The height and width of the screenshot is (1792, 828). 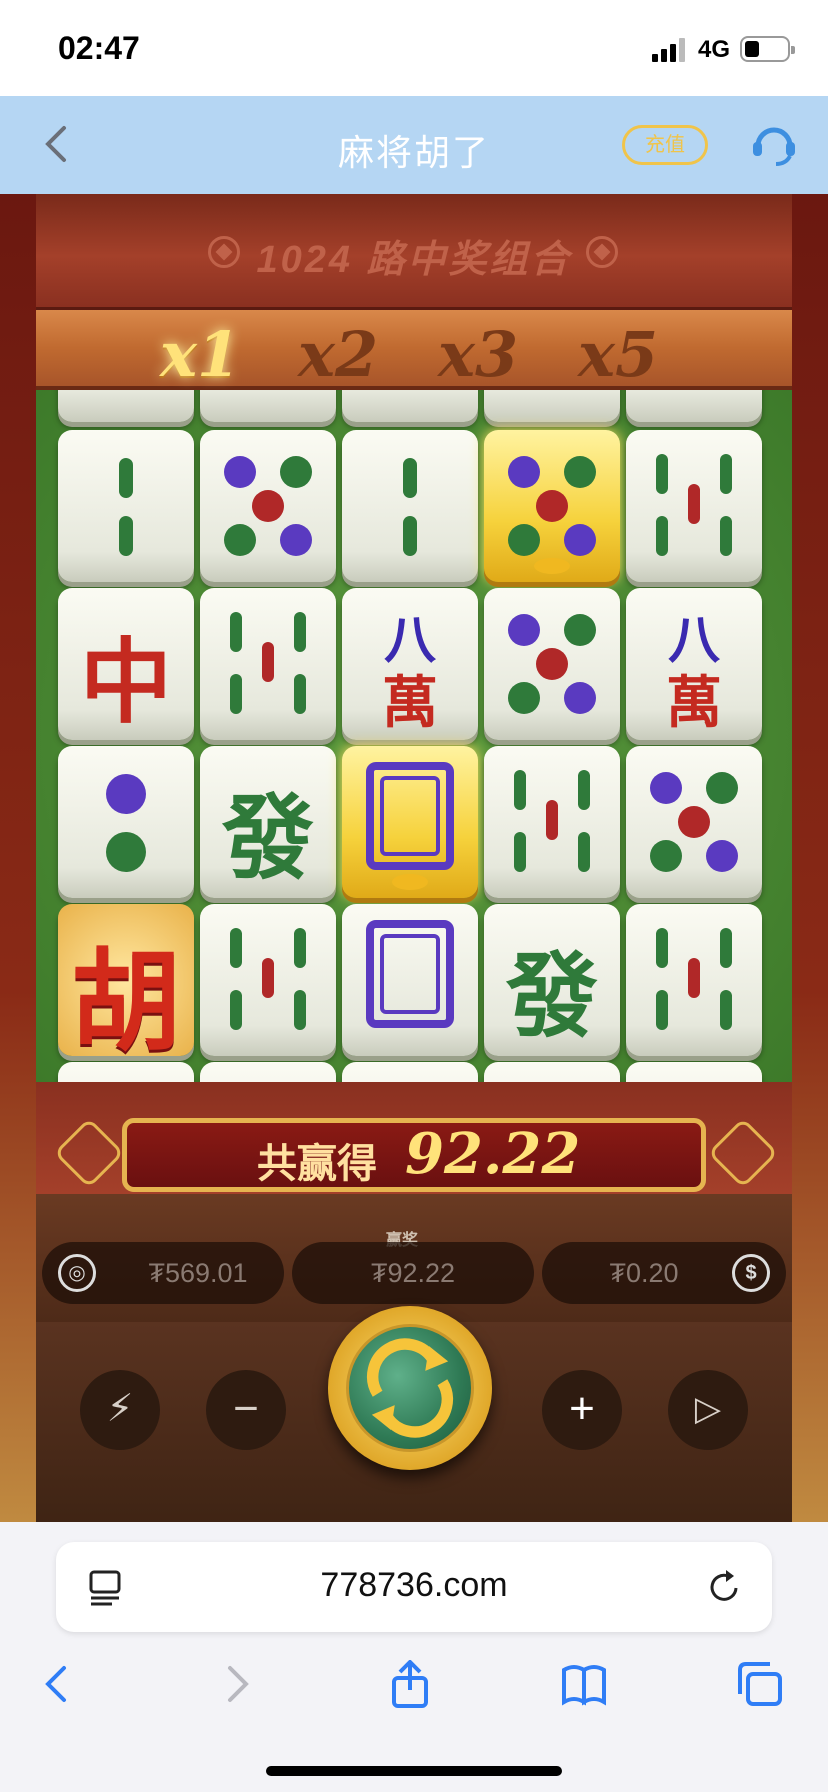 I want to click on tile-white-dragon-gold, so click(x=410, y=822).